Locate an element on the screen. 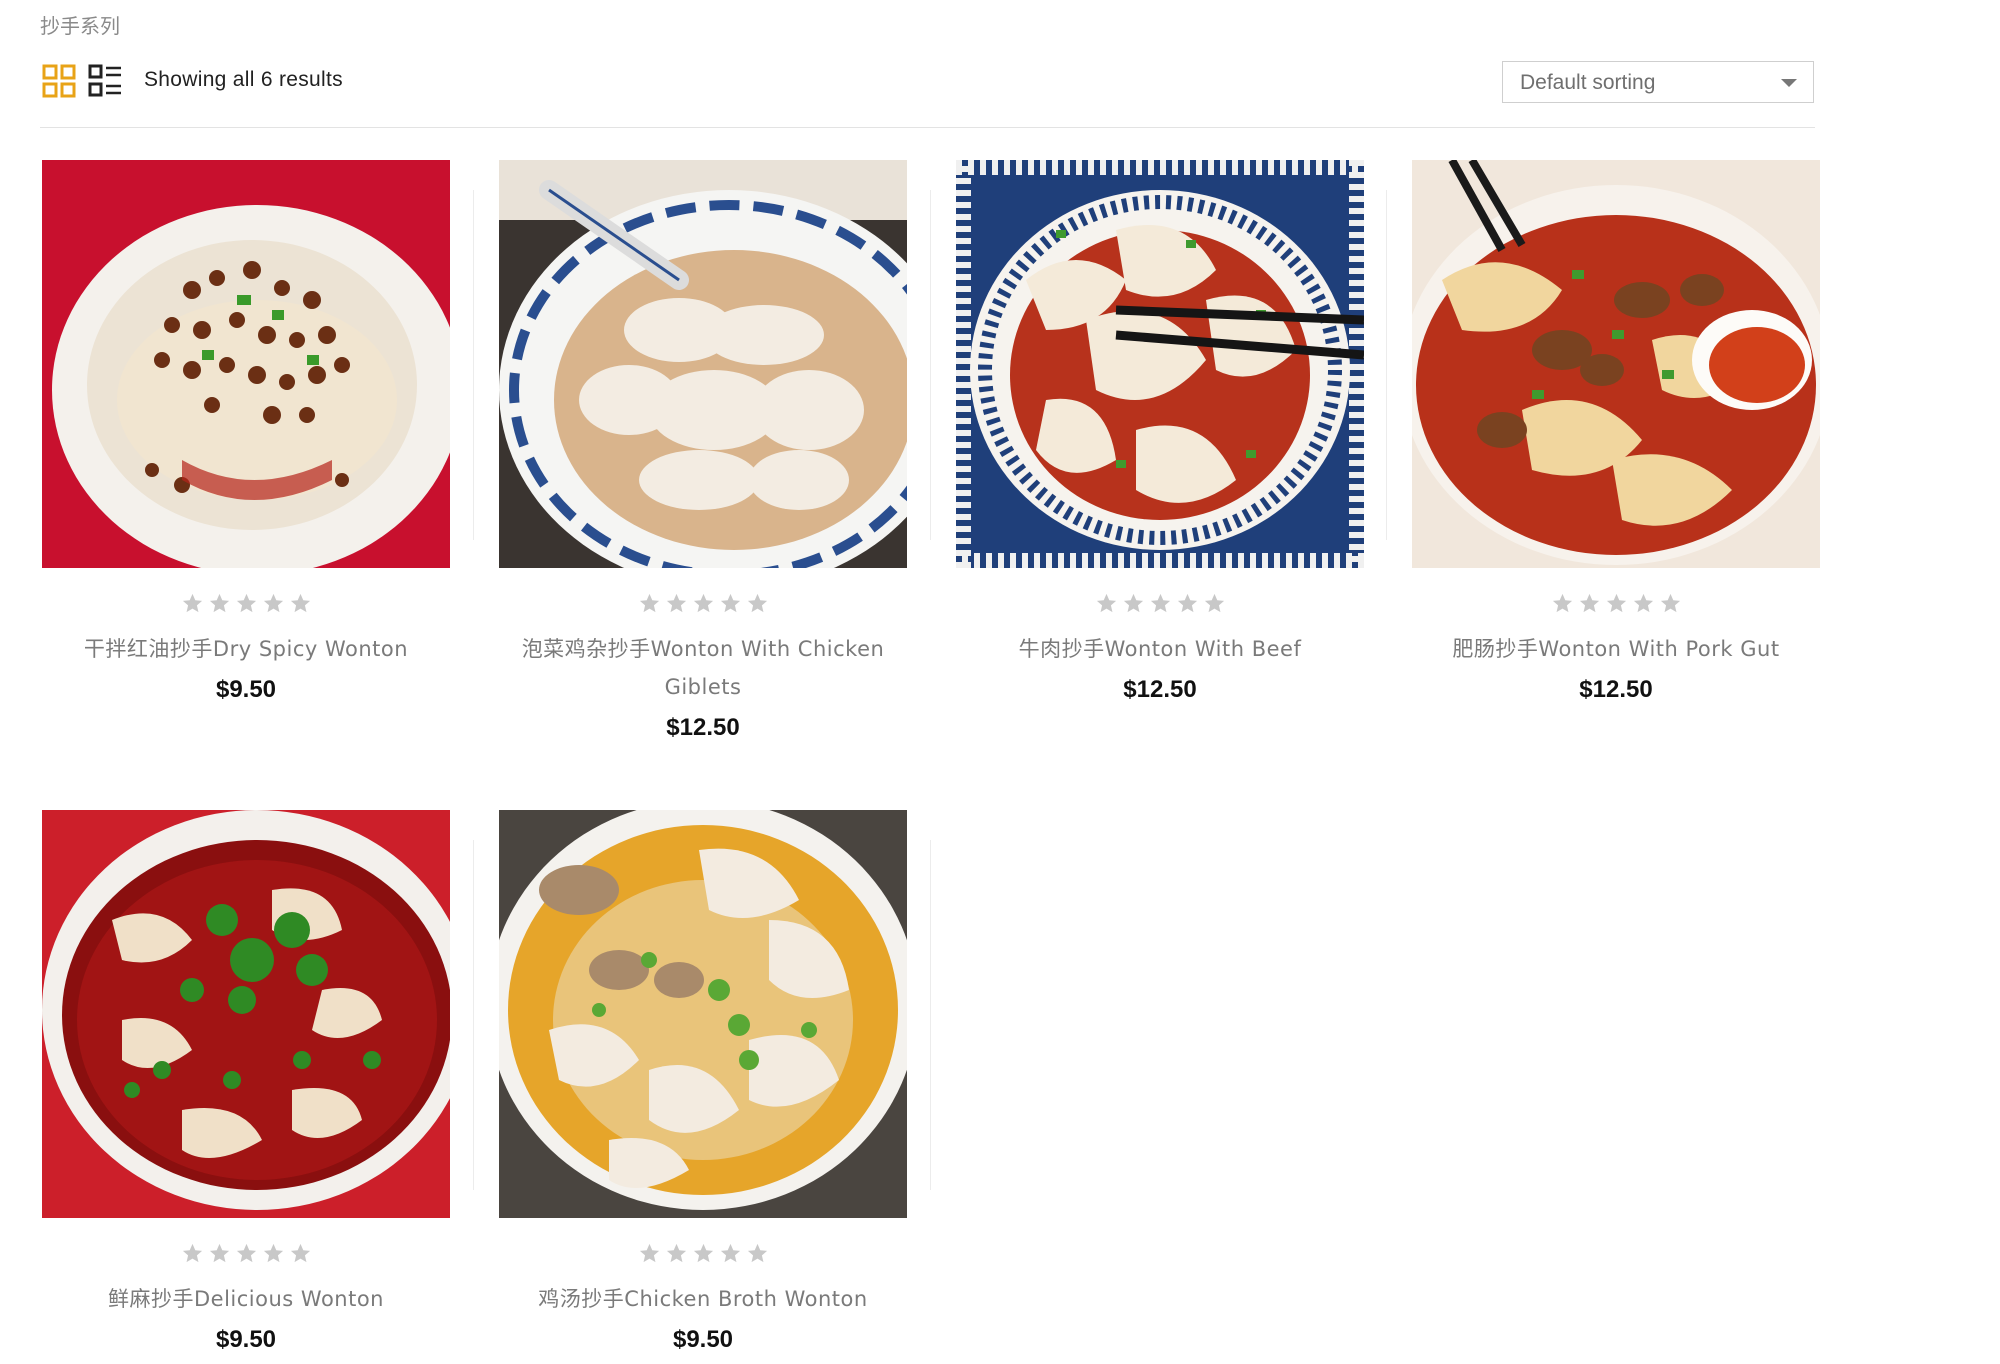  product-card: 肥肠抄手Wonton With Pork Gut $12.50 is located at coordinates (1616, 432).